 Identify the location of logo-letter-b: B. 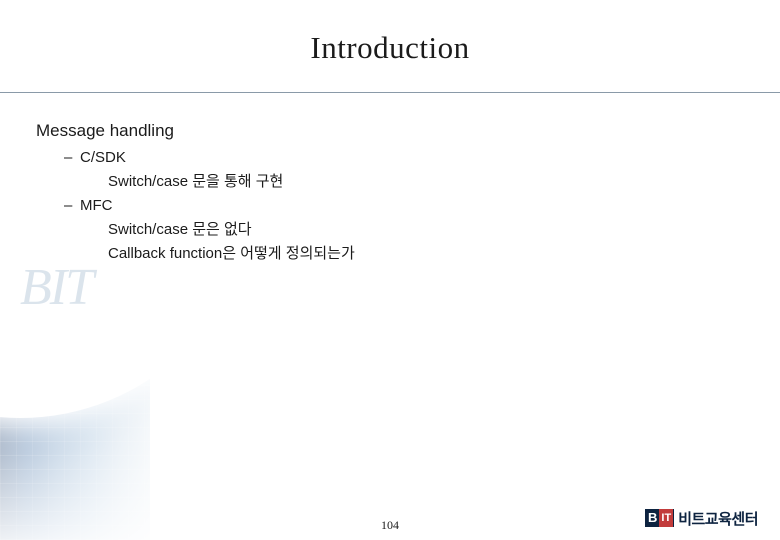
(653, 517).